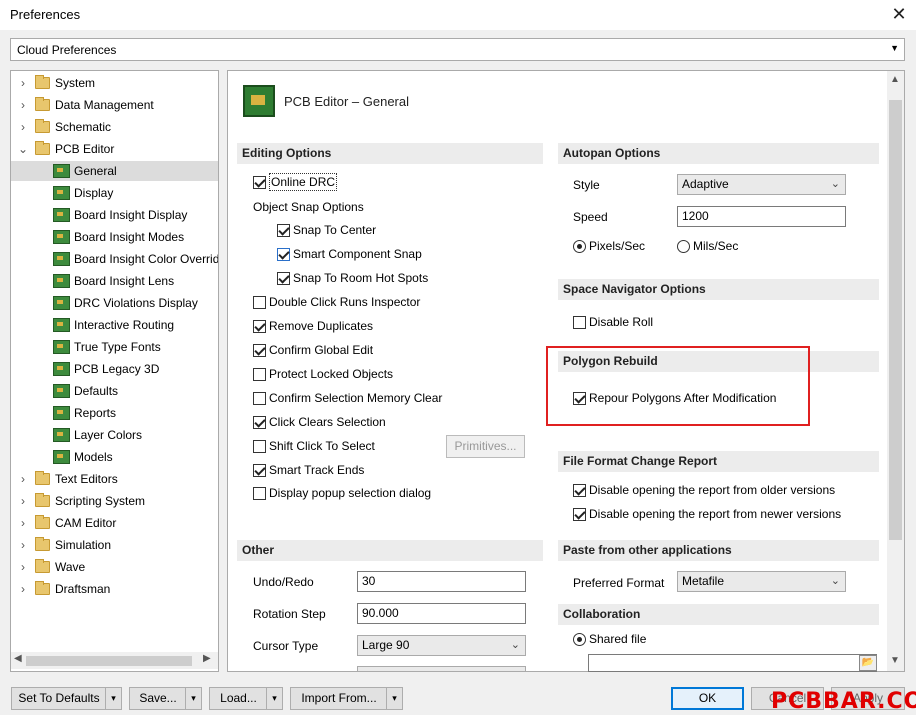 The width and height of the screenshot is (916, 715). I want to click on tree-item: Board Insight Display, so click(114, 215).